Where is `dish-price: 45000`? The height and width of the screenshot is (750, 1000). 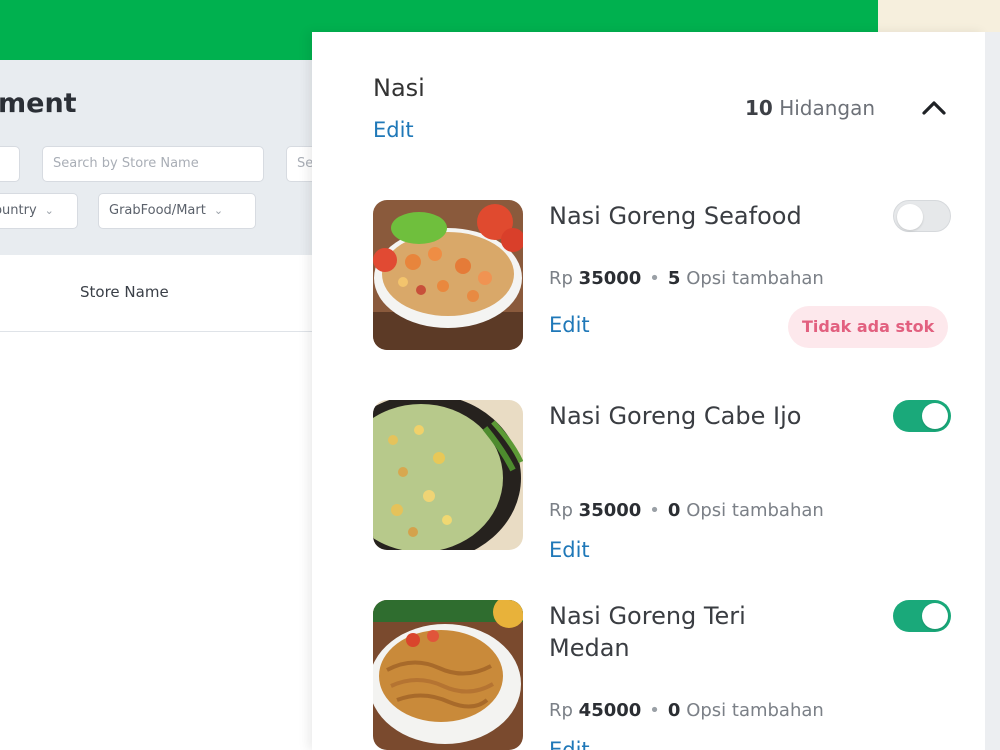 dish-price: 45000 is located at coordinates (610, 710).